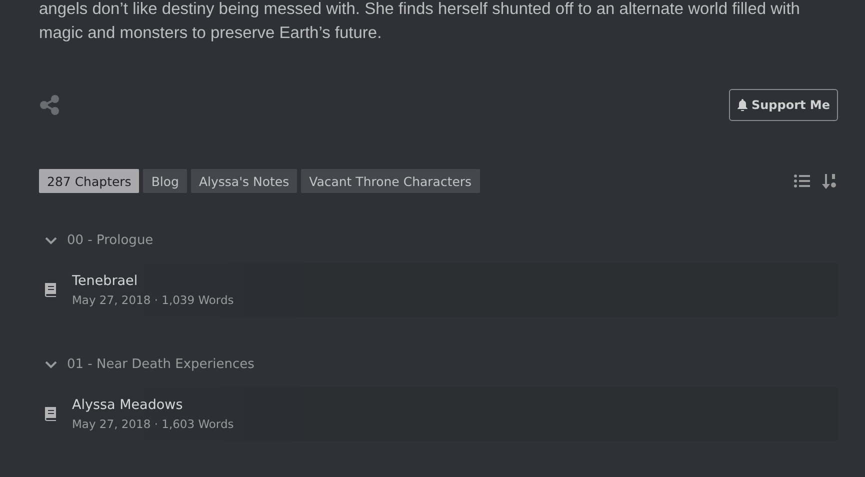 This screenshot has width=865, height=477. What do you see at coordinates (89, 181) in the screenshot?
I see `tab: 287 Chapters` at bounding box center [89, 181].